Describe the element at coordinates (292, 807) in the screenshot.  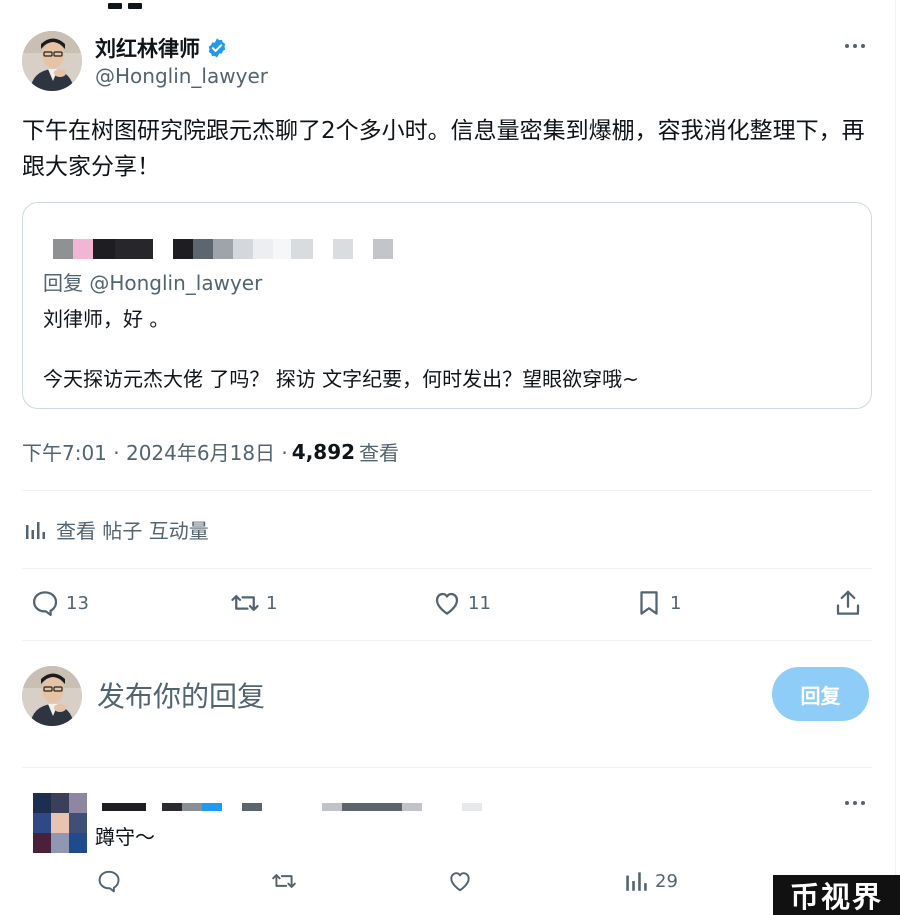
I see `blurred-commenter-name` at that location.